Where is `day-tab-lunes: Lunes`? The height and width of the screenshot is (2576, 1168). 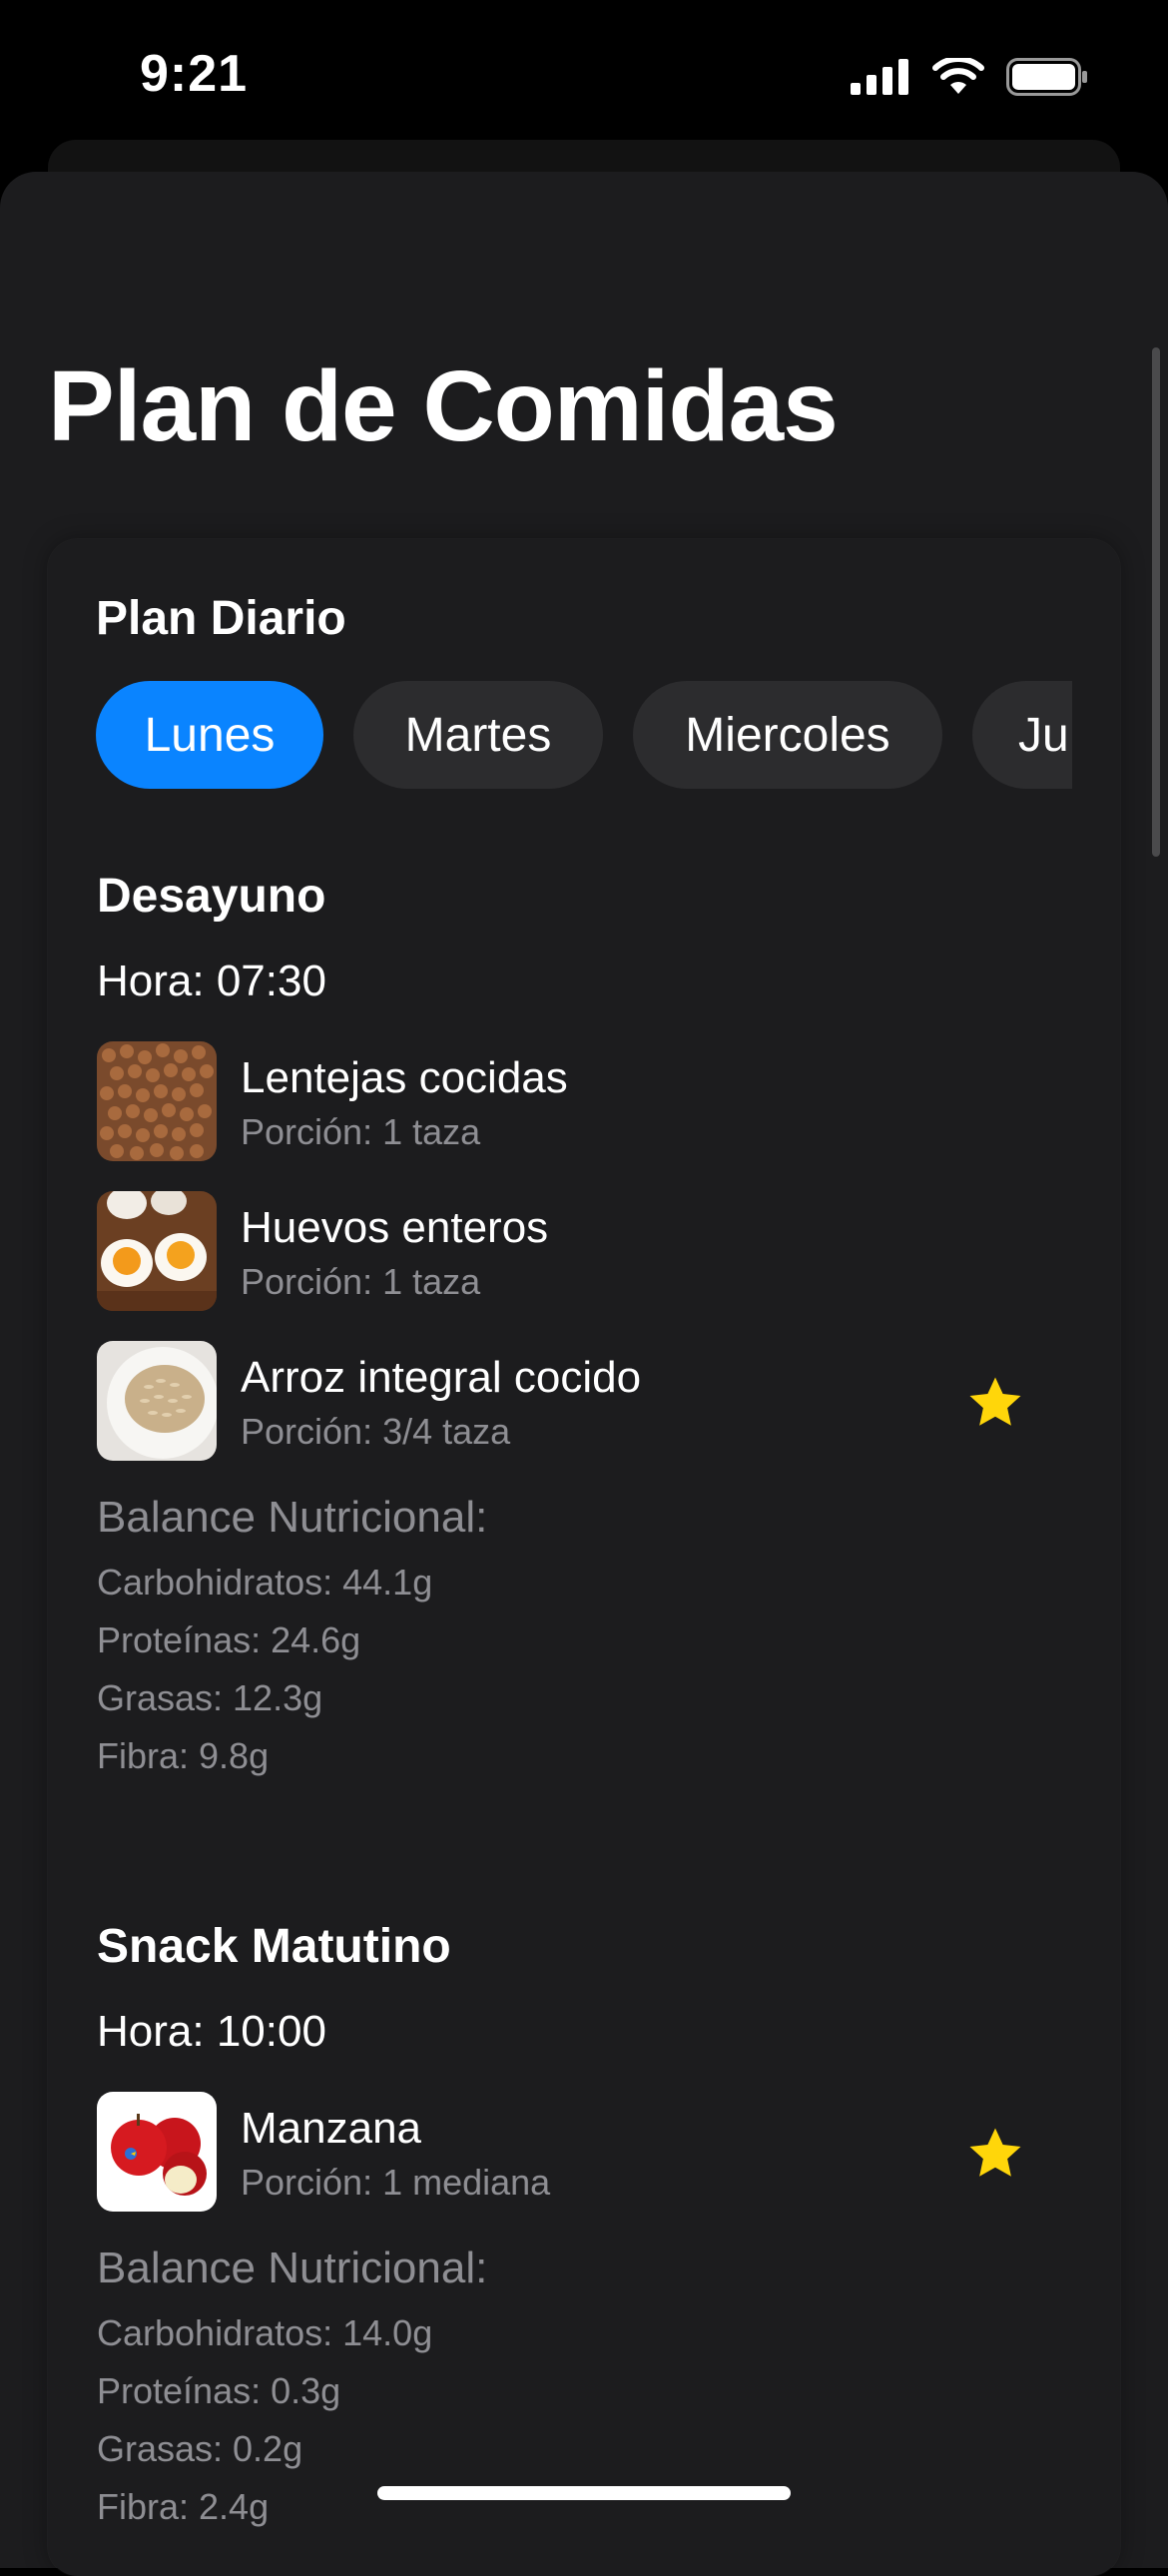
day-tab-lunes: Lunes is located at coordinates (209, 735).